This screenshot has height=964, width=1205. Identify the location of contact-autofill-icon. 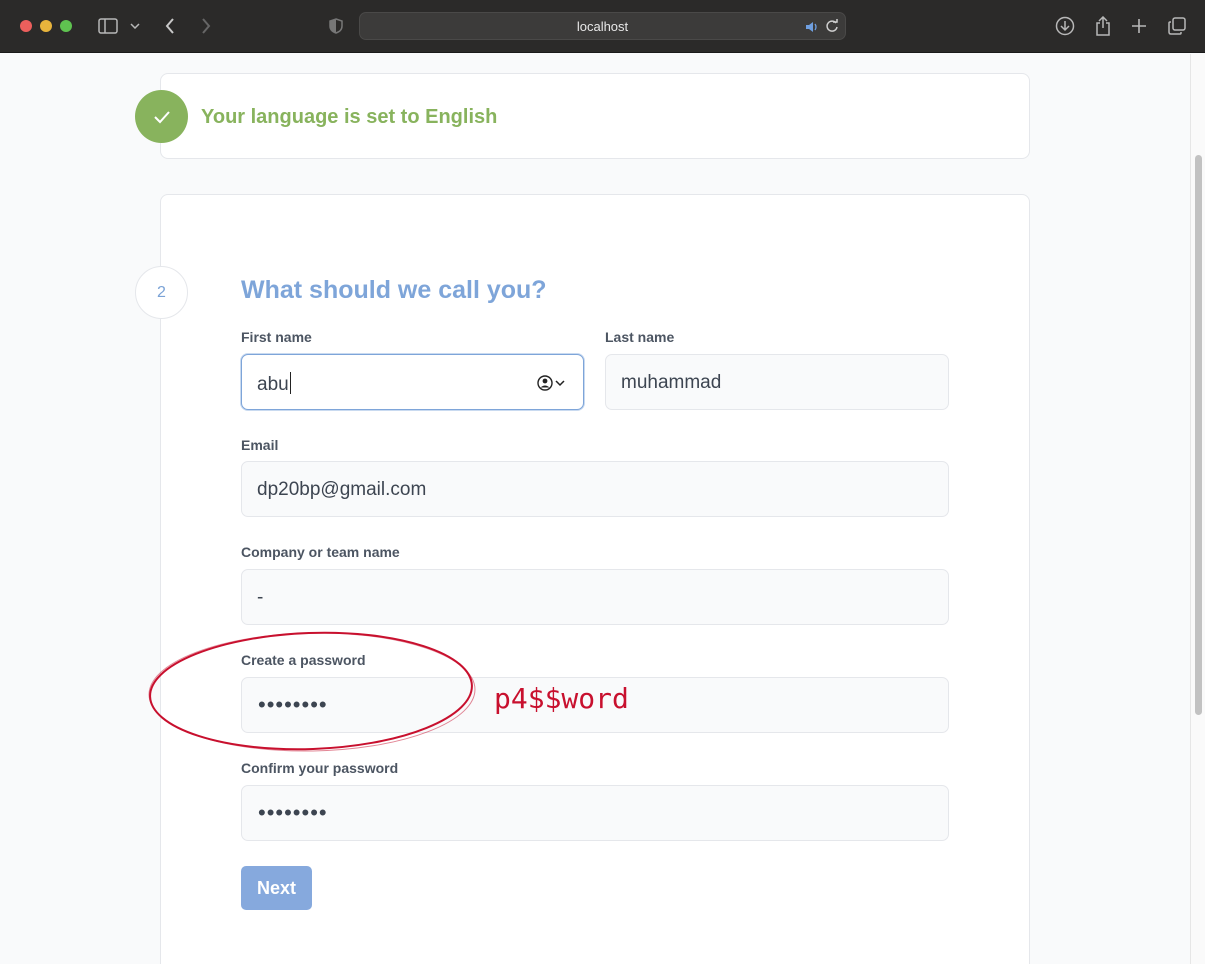
(552, 383).